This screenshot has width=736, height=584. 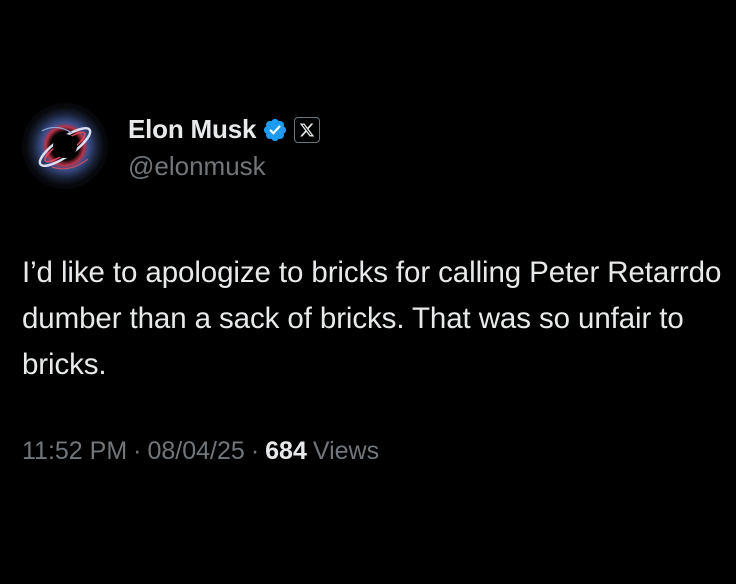 I want to click on views-count: 684, so click(x=286, y=451).